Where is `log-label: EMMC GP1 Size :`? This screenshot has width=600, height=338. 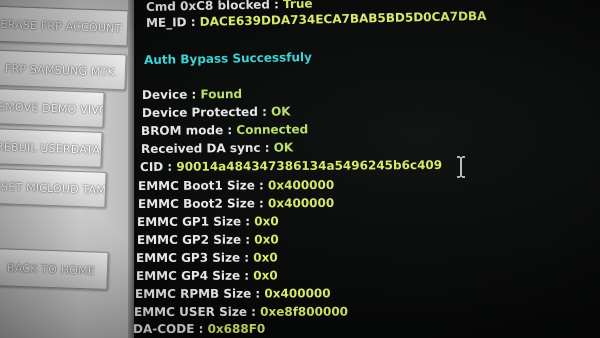 log-label: EMMC GP1 Size : is located at coordinates (193, 221).